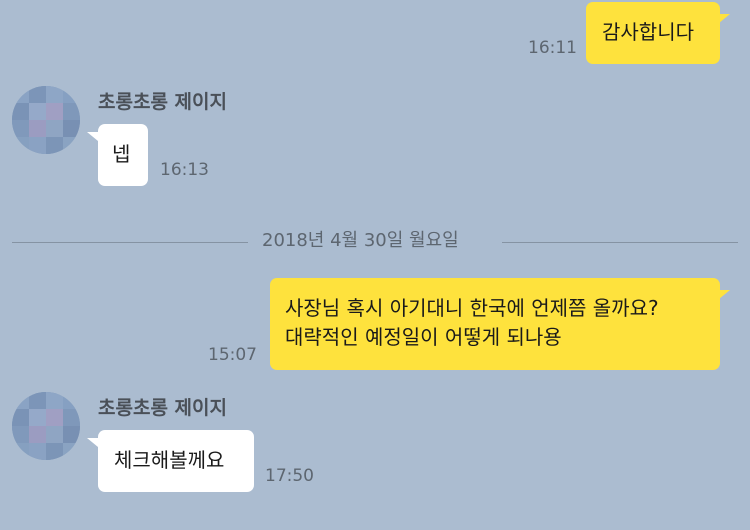 This screenshot has width=750, height=530. Describe the element at coordinates (184, 170) in the screenshot. I see `message-timestamp: 16:13` at that location.